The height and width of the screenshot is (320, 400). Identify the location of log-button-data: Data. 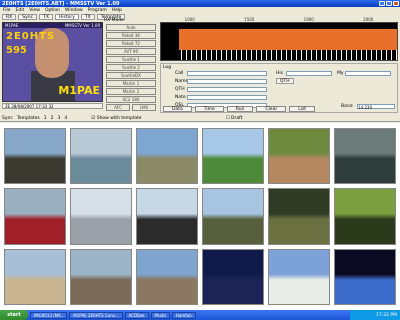
(177, 109).